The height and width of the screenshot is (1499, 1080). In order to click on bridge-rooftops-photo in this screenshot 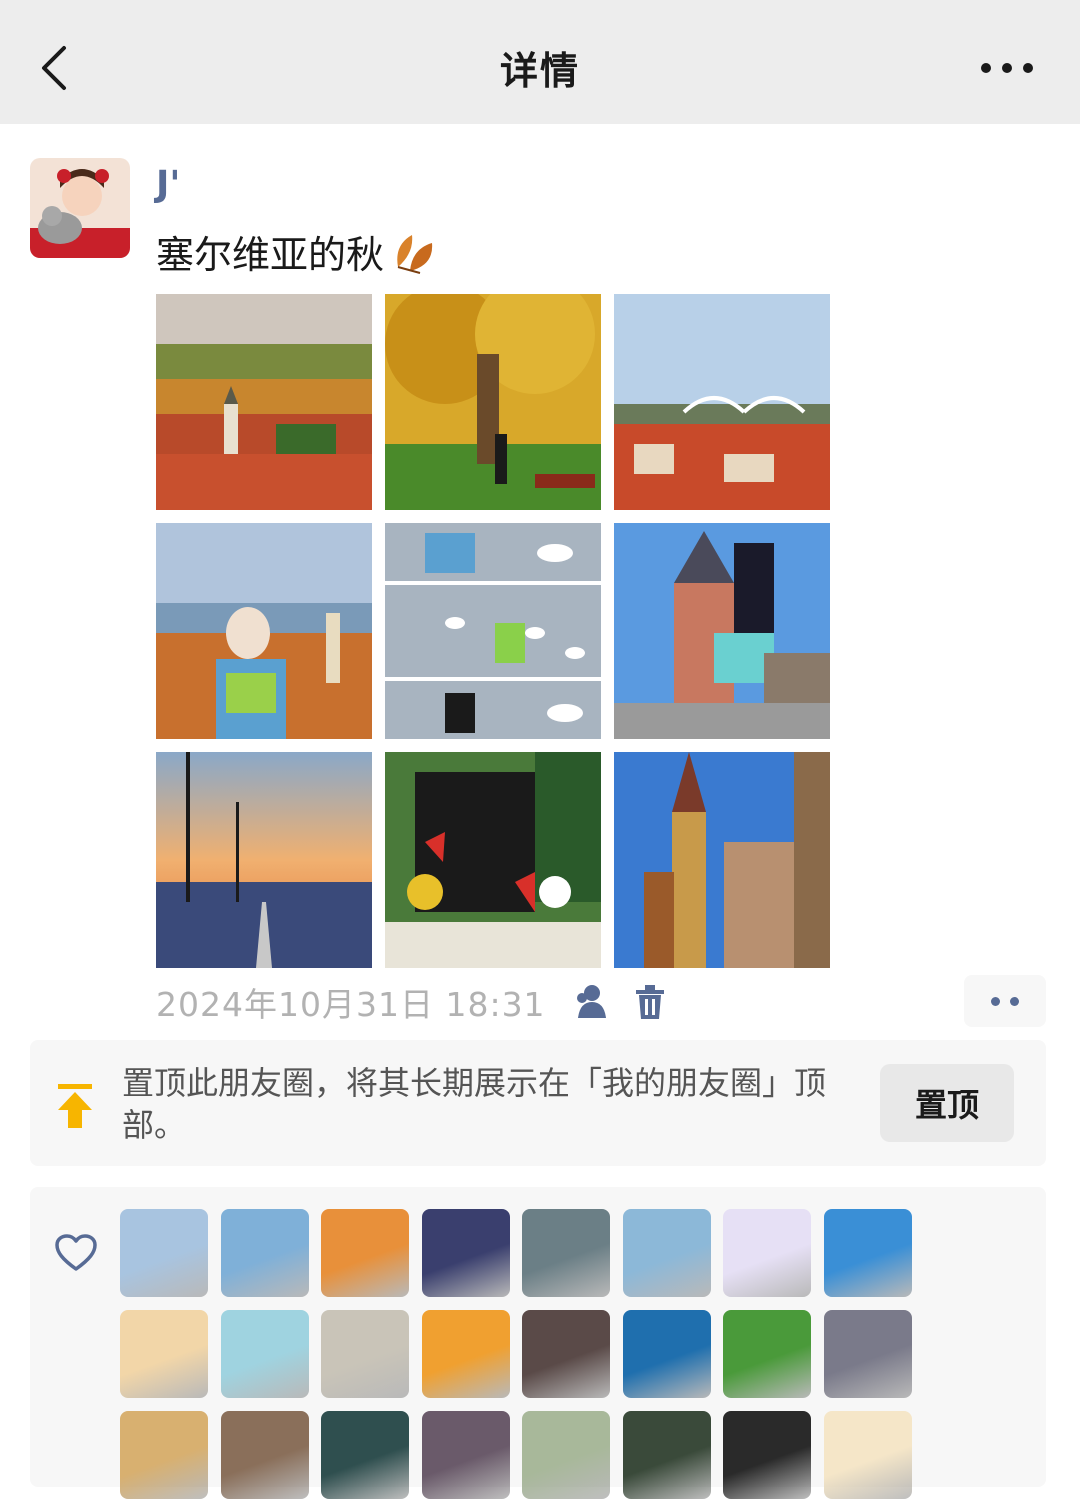, I will do `click(722, 402)`.